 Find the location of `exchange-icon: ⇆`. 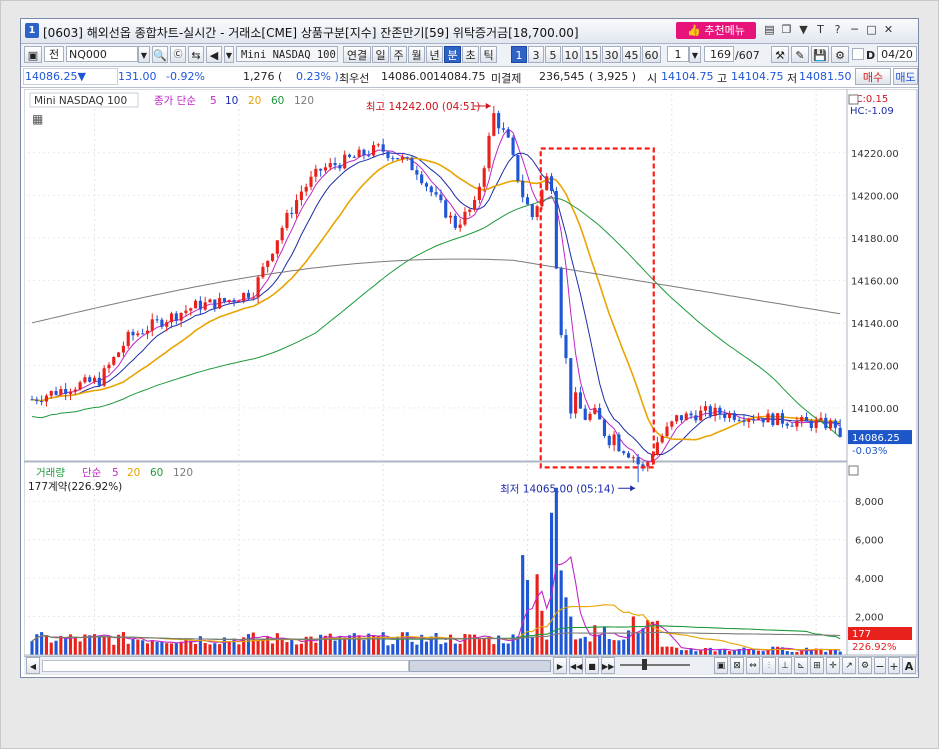

exchange-icon: ⇆ is located at coordinates (196, 54).